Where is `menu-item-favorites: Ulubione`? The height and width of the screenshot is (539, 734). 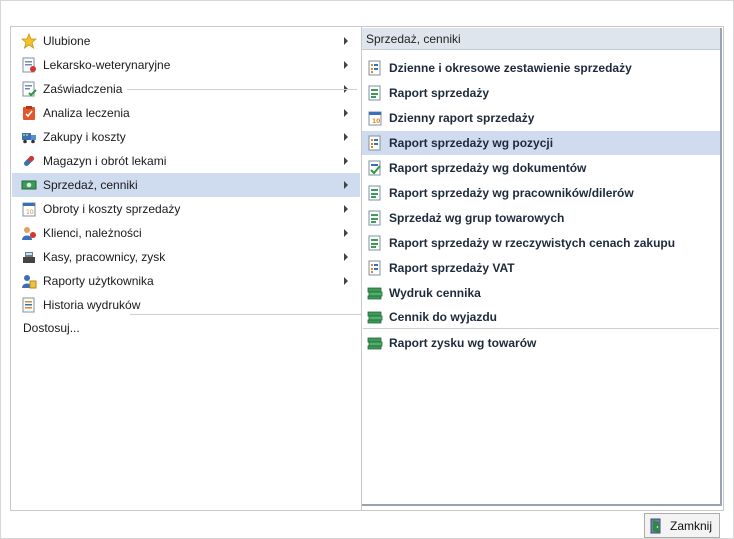 menu-item-favorites: Ulubione is located at coordinates (186, 41).